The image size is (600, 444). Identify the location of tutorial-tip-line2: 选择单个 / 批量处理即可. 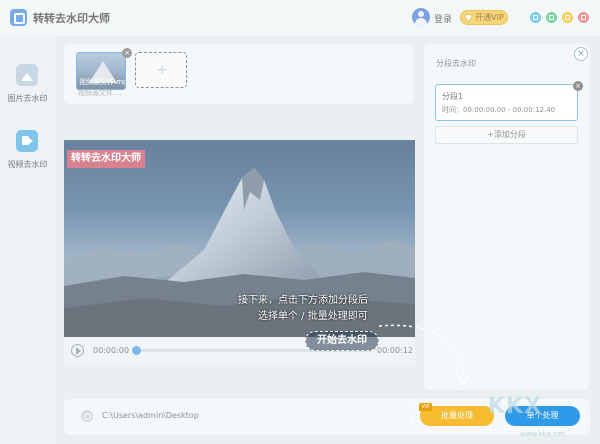
(313, 316).